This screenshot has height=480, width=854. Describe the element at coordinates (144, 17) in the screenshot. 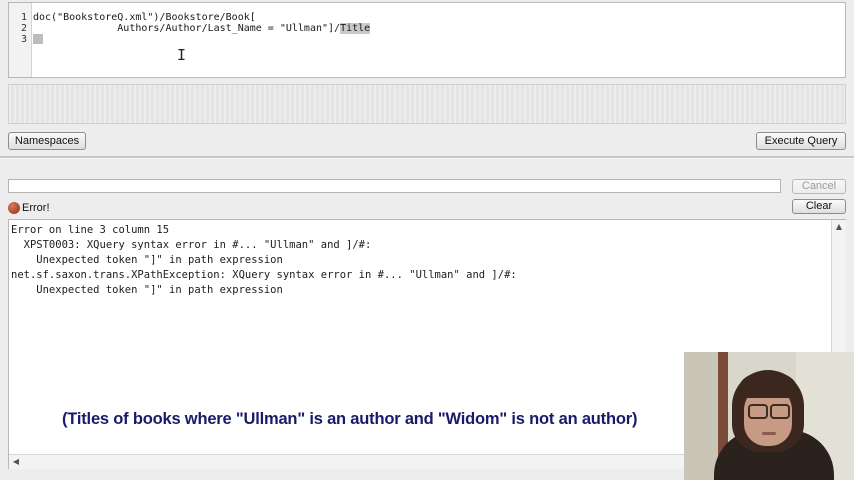

I see `code-line-1: doc("BookstoreQ.xml")/Bookstore/Book[` at that location.